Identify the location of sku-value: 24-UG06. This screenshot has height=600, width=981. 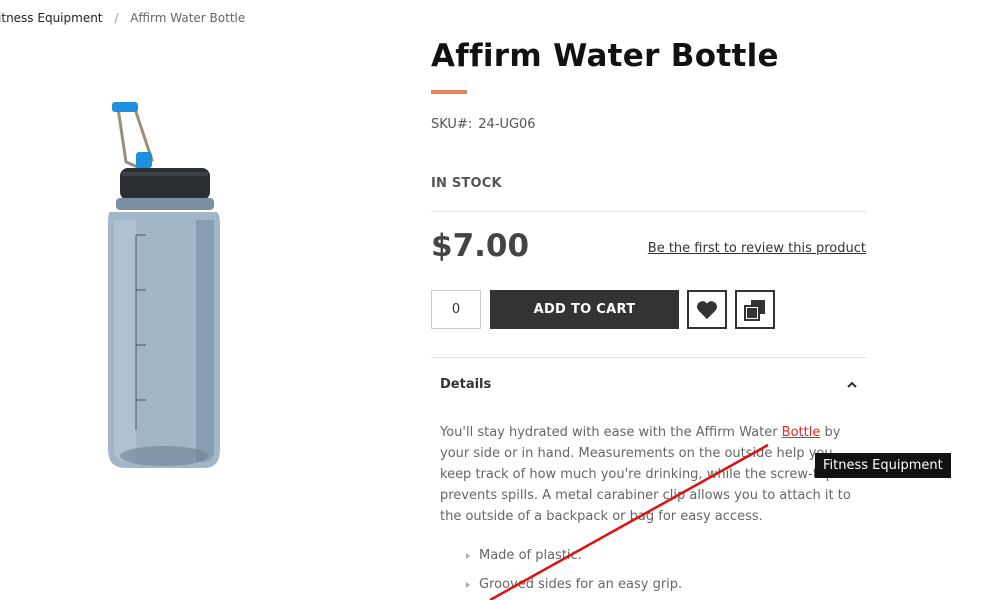
(507, 124).